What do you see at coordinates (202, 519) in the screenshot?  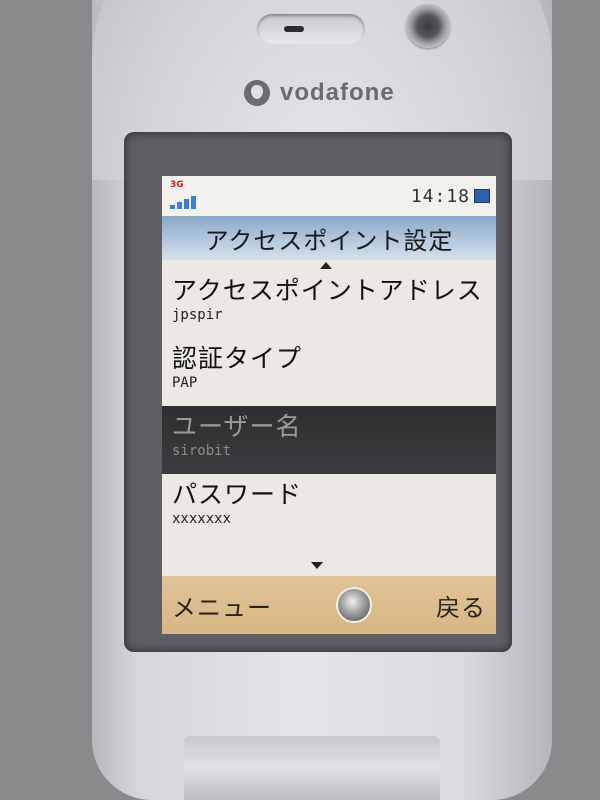 I see `item-value: xxxxxxx` at bounding box center [202, 519].